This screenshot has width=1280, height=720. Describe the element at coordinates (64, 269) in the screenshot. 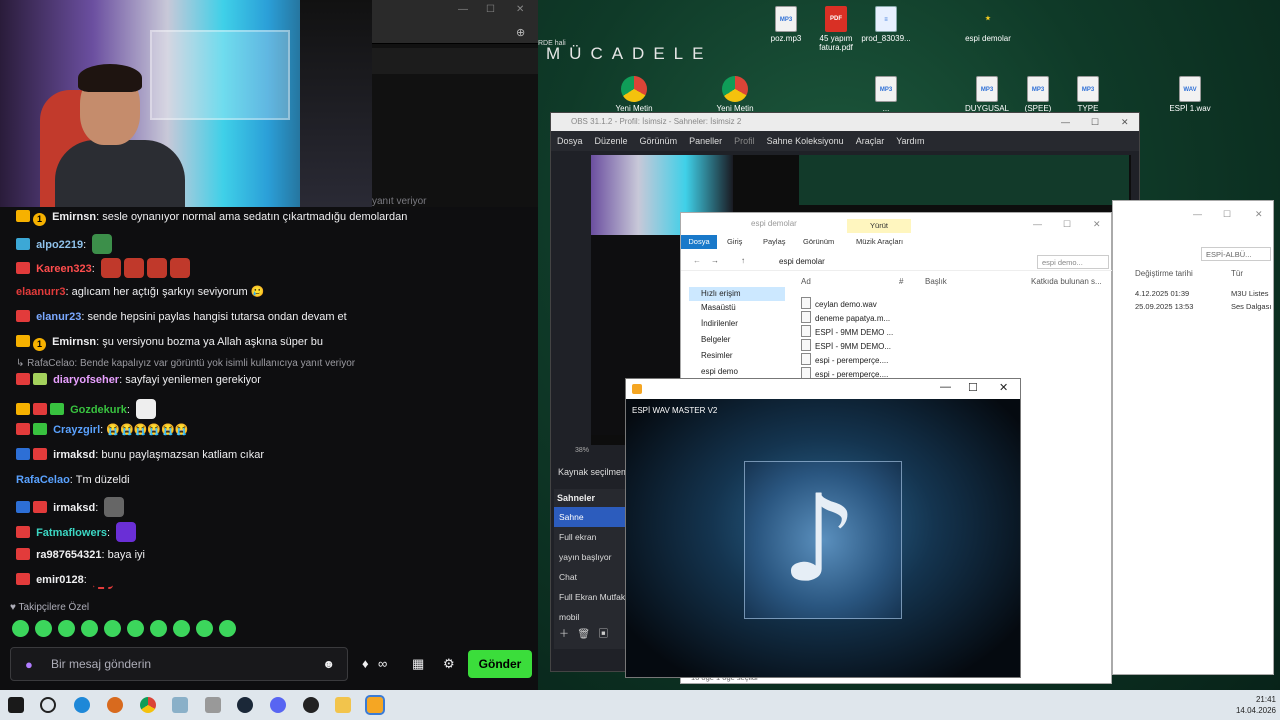

I see `chat-username: Kareen323` at that location.